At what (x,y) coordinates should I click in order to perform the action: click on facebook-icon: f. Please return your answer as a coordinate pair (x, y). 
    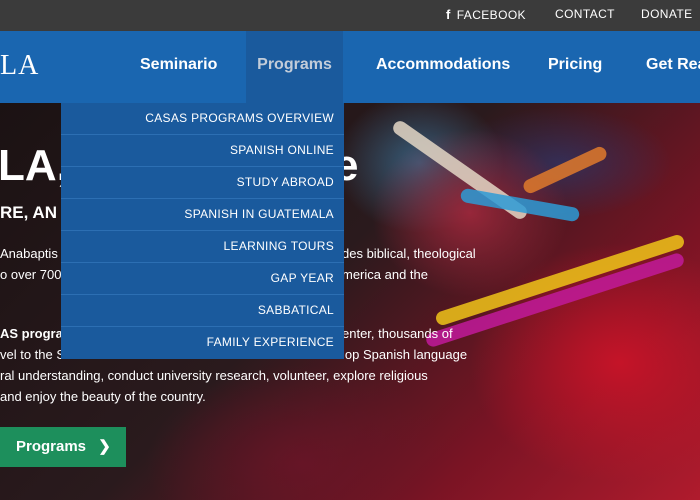
    Looking at the image, I should click on (448, 14).